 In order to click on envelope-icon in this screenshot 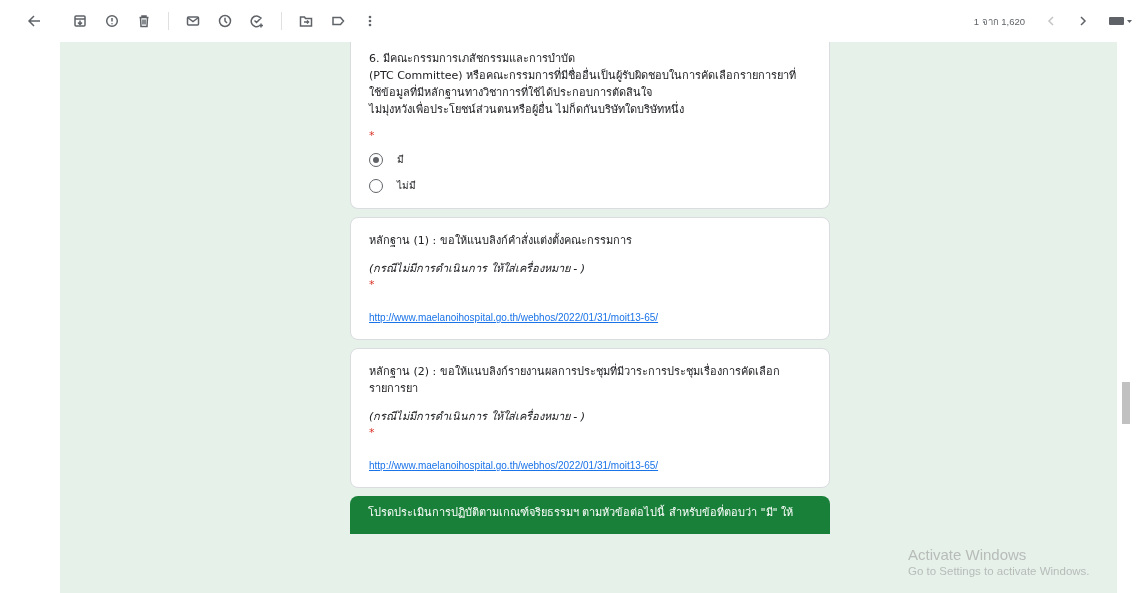, I will do `click(193, 21)`.